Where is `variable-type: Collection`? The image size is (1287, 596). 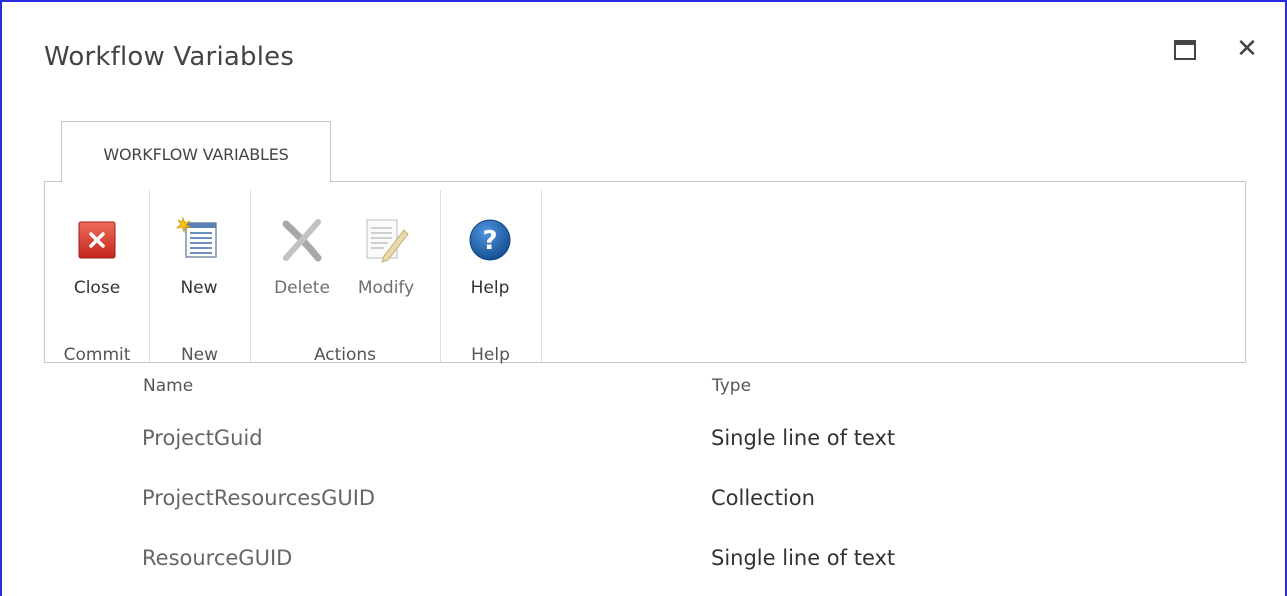 variable-type: Collection is located at coordinates (763, 498).